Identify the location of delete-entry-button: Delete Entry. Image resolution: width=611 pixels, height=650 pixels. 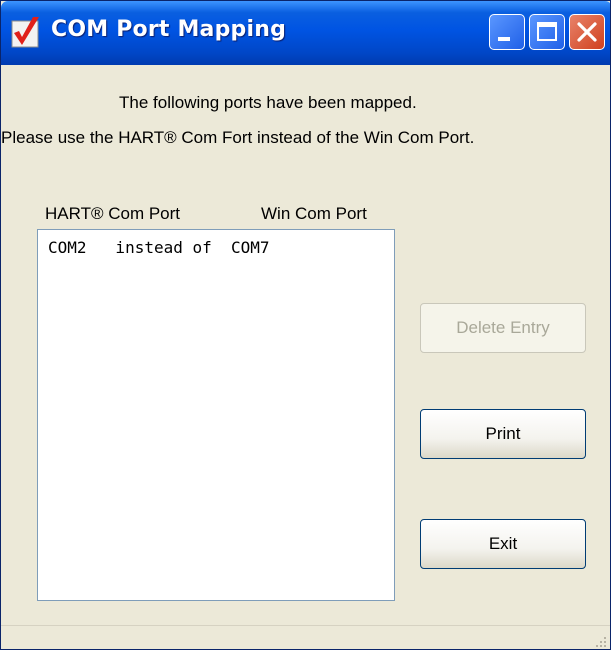
(503, 328).